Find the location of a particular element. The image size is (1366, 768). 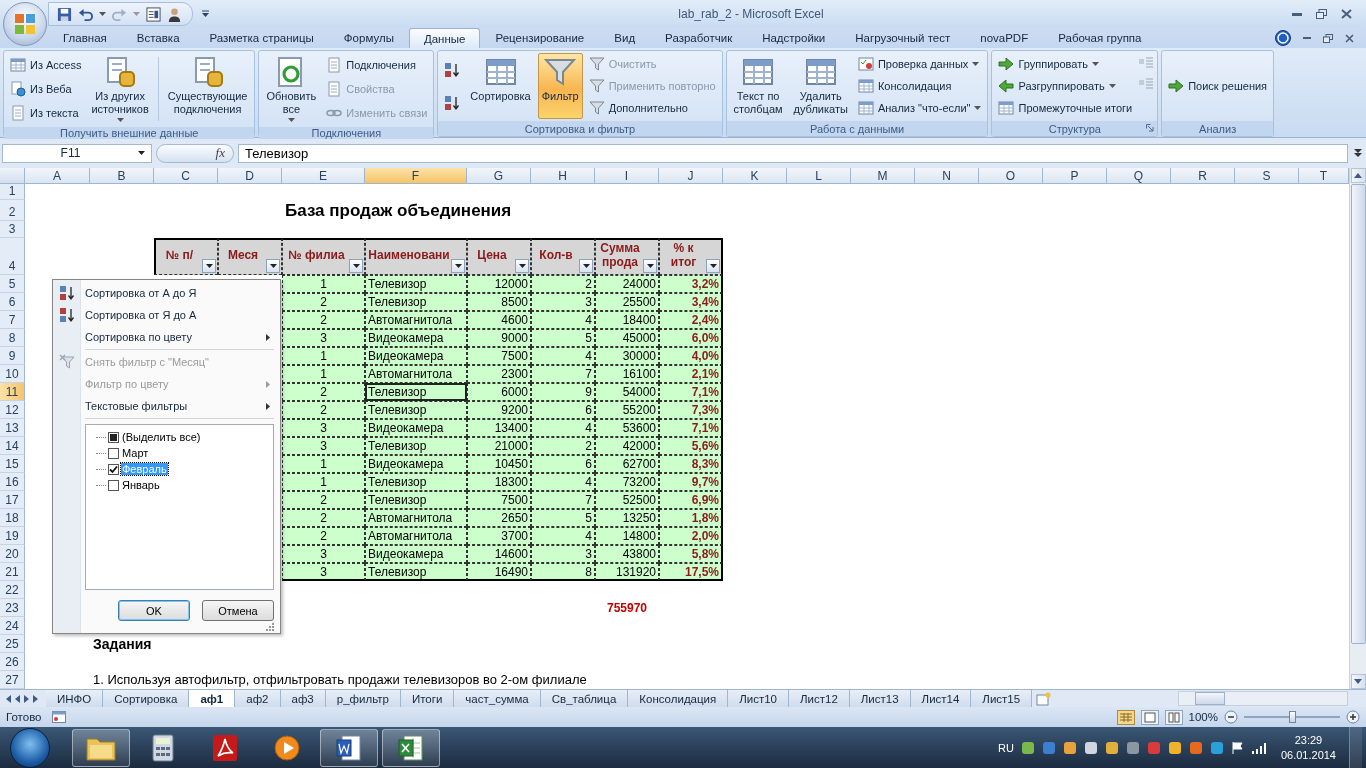

signal-bars-icon is located at coordinates (1259, 747).